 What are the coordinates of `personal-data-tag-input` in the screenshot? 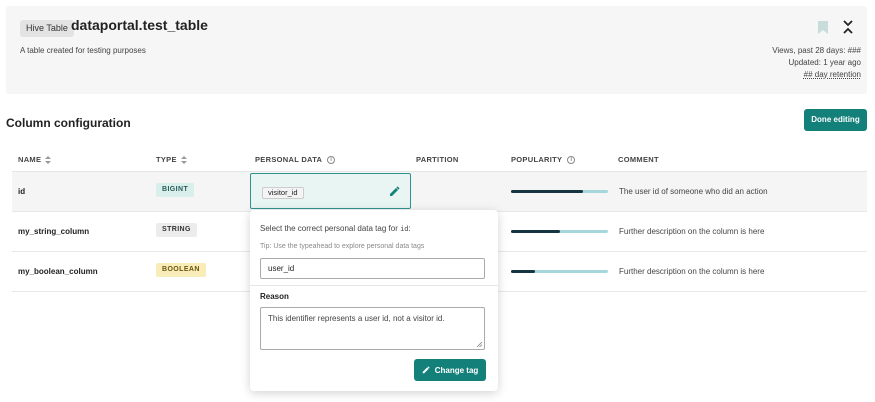 It's located at (372, 268).